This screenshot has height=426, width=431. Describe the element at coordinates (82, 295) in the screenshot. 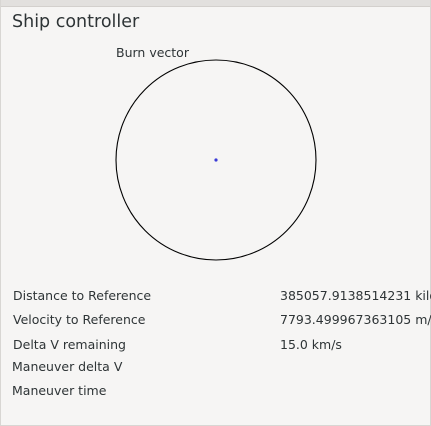

I see `distance-label: Distance to Reference` at that location.